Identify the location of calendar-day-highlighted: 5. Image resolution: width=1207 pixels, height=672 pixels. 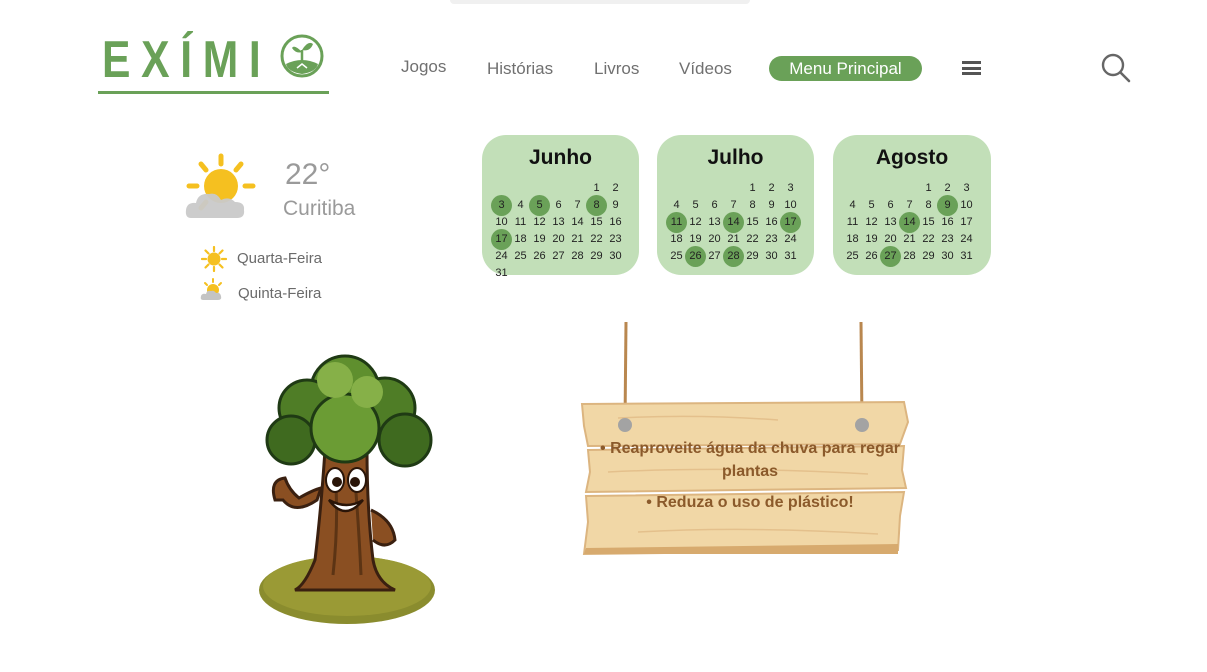
(539, 205).